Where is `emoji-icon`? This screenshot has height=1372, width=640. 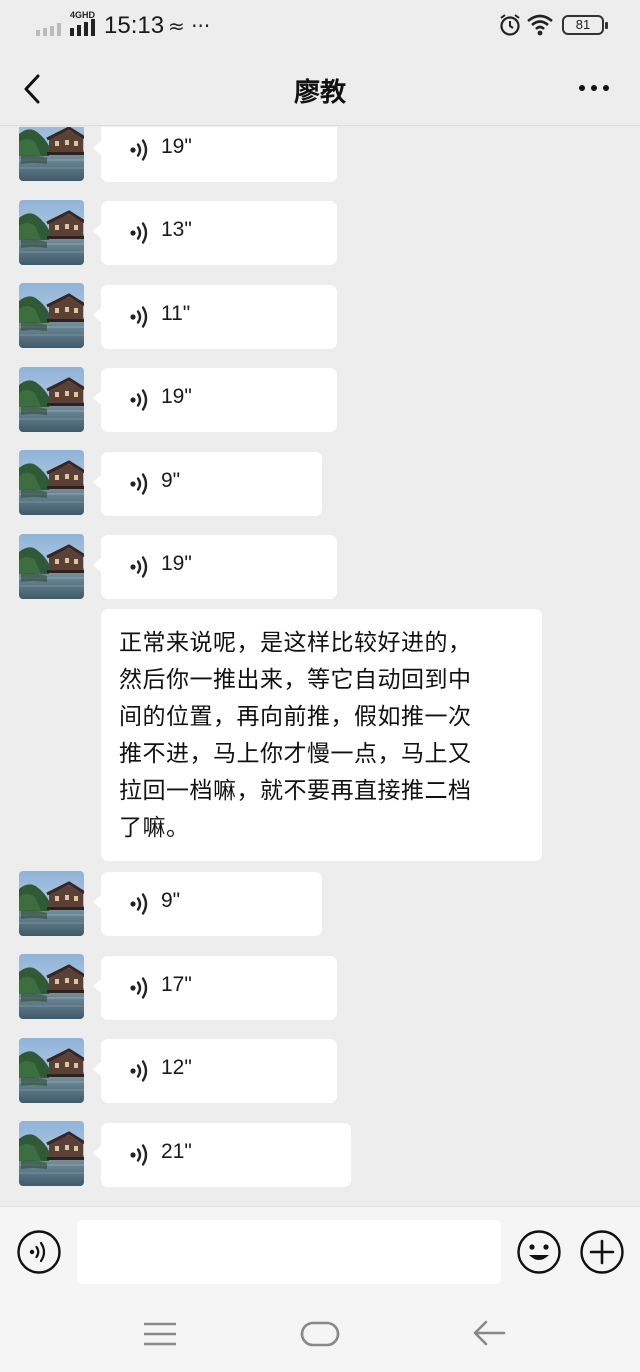 emoji-icon is located at coordinates (539, 1252).